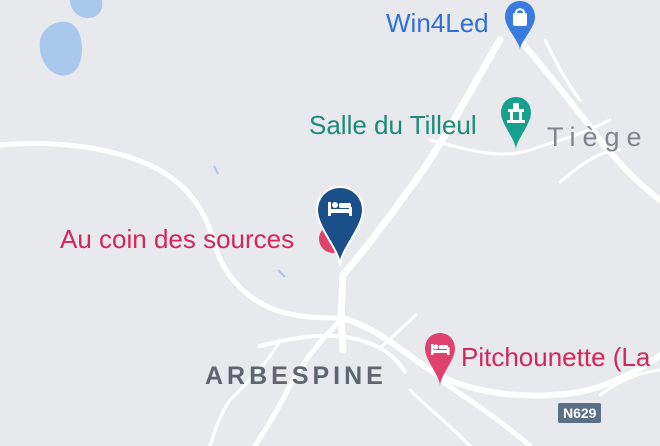 The width and height of the screenshot is (660, 446). Describe the element at coordinates (516, 124) in the screenshot. I see `landmark-icon` at that location.